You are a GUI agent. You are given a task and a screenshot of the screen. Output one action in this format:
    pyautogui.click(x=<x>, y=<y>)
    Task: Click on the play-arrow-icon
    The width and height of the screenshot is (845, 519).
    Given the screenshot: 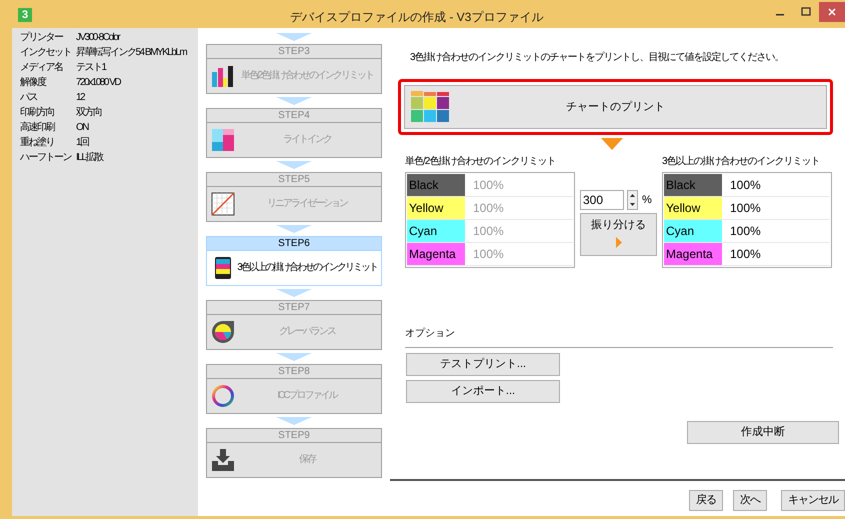 What is the action you would take?
    pyautogui.click(x=619, y=242)
    